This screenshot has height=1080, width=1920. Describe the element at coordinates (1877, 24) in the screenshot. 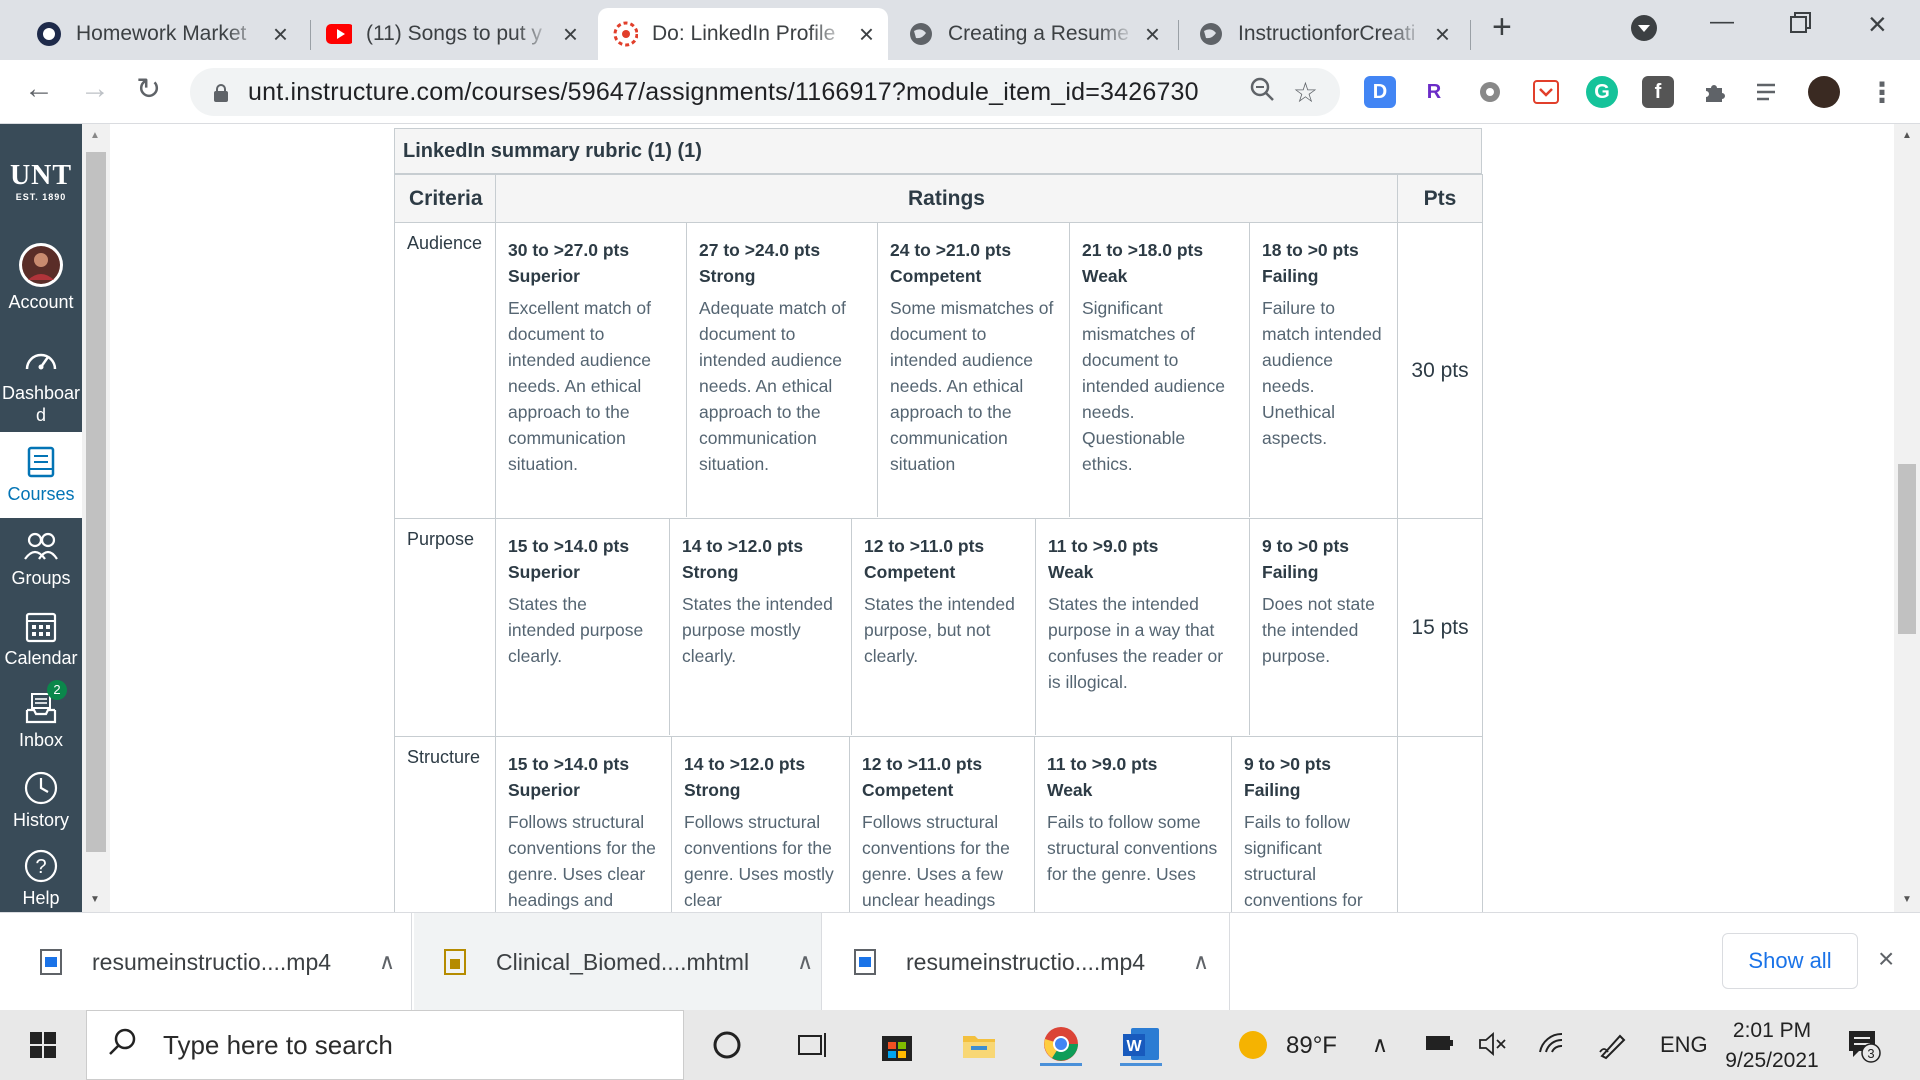

I see `close-window-button: ×` at that location.